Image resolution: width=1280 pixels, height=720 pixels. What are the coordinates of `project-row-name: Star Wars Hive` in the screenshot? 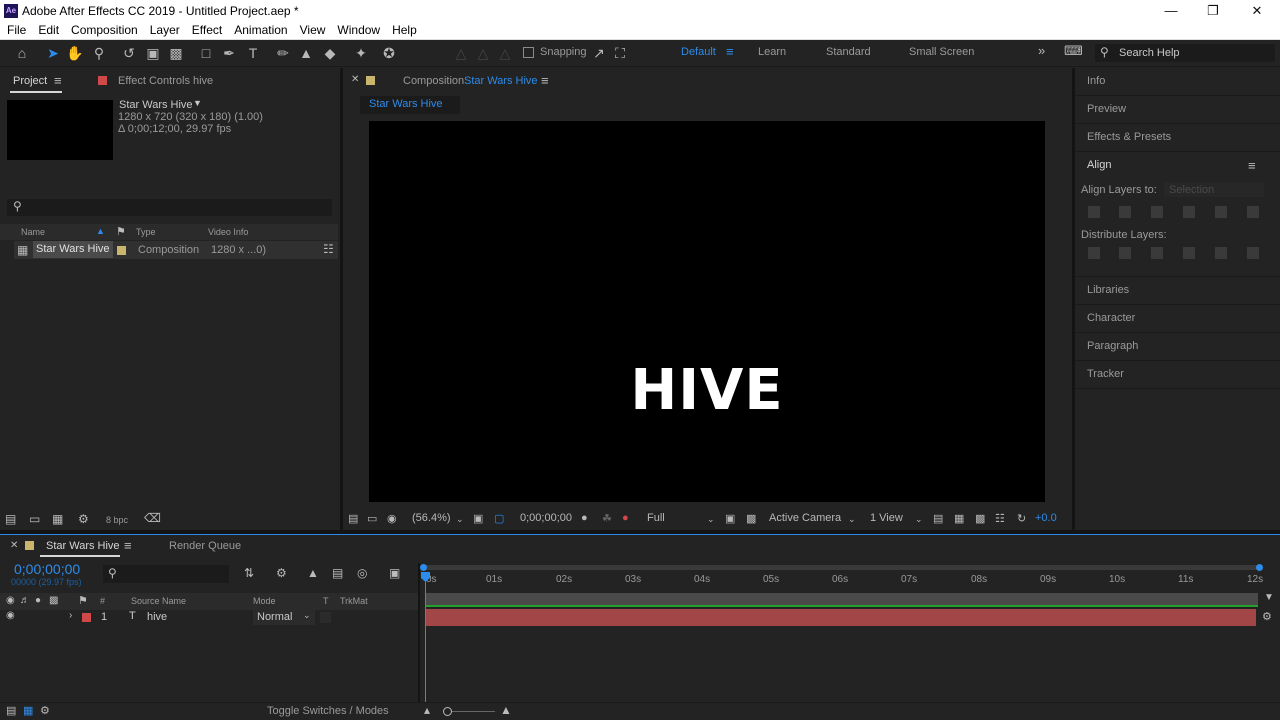 It's located at (73, 249).